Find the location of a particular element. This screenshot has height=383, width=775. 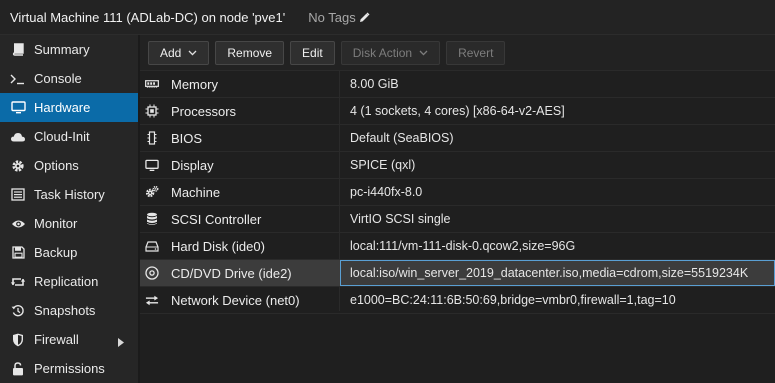

revert-button-label: Revert is located at coordinates (476, 52).